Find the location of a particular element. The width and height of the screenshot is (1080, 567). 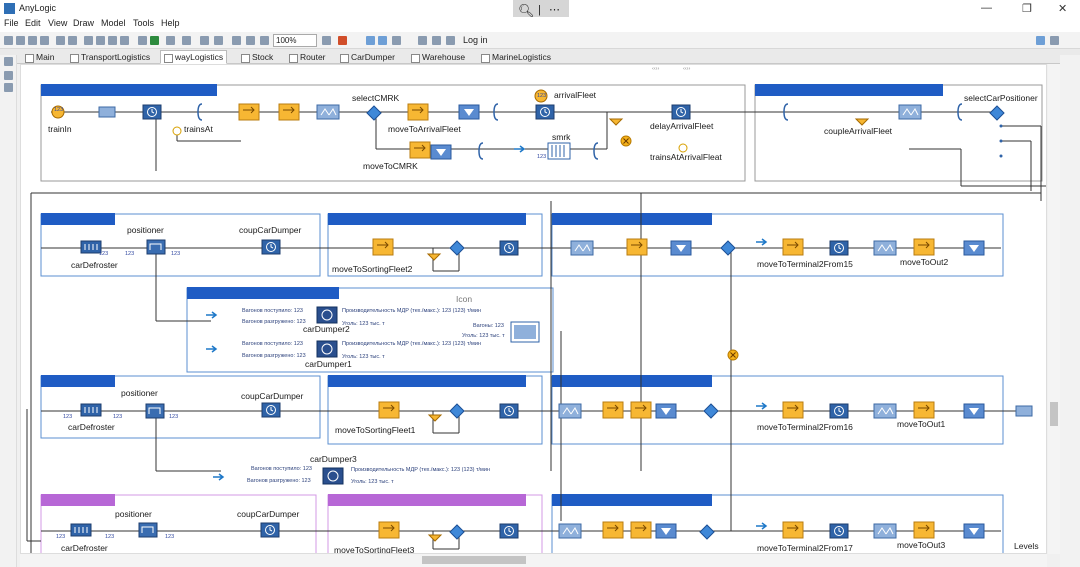

zoom-out-icon is located at coordinates (250, 40).